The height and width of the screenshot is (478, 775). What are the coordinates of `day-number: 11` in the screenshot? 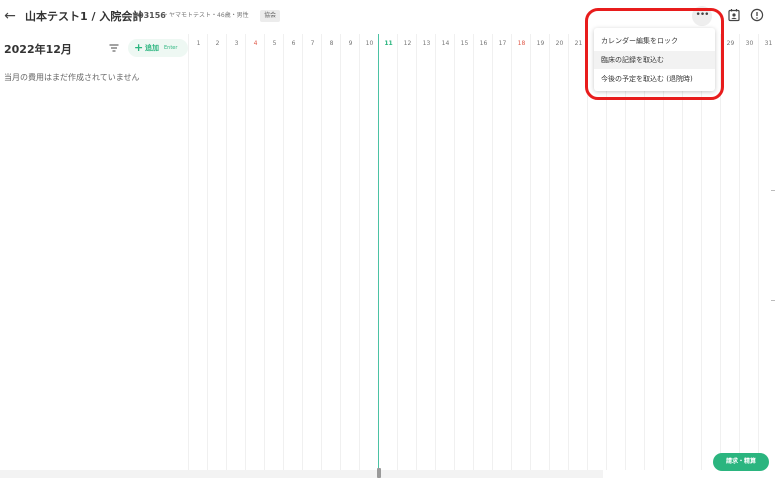 It's located at (388, 43).